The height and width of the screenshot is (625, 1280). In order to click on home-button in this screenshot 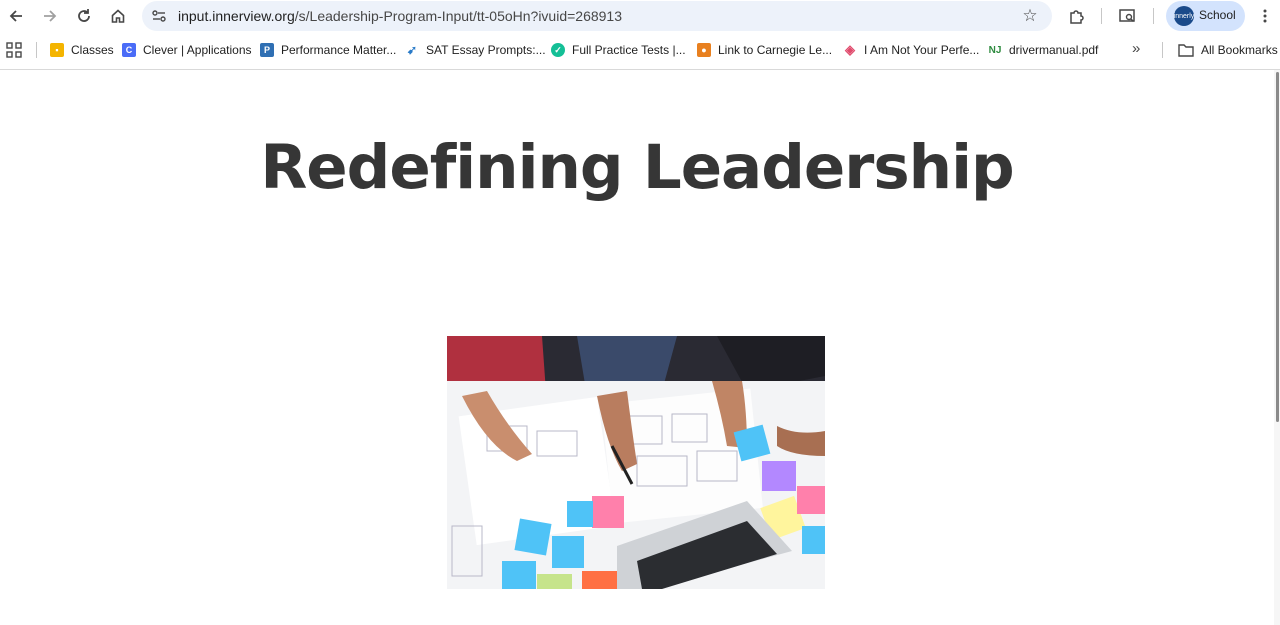, I will do `click(118, 16)`.